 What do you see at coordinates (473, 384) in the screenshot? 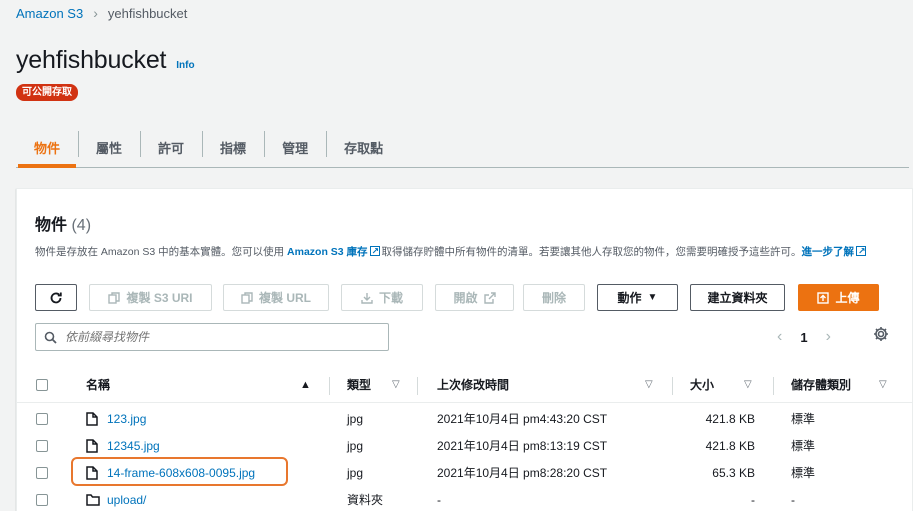
I see `col-last-modified: 上次修改時間` at bounding box center [473, 384].